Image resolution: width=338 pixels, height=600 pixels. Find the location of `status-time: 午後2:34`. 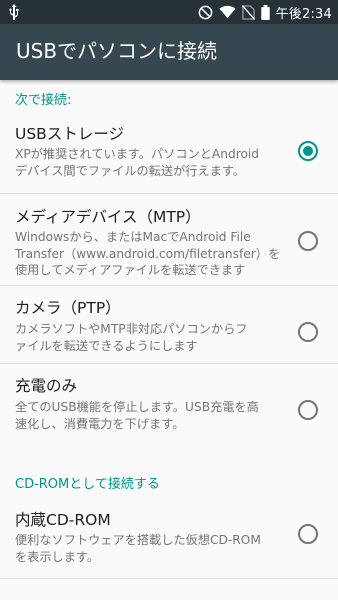

status-time: 午後2:34 is located at coordinates (303, 14).